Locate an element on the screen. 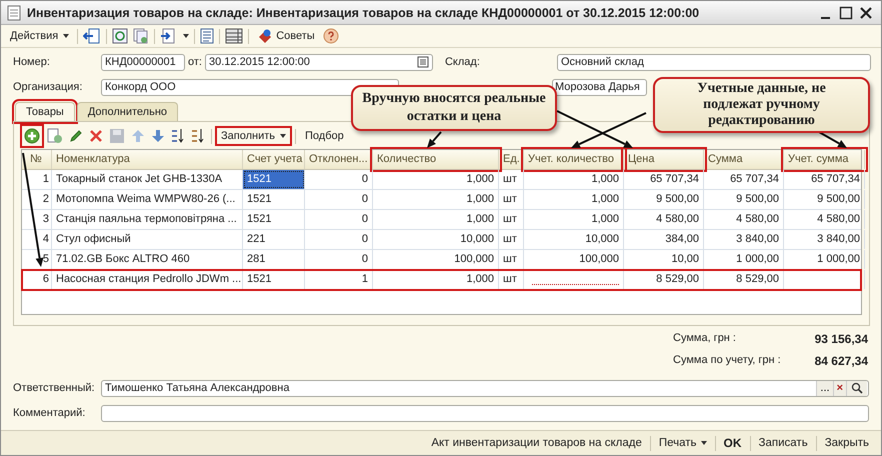 The width and height of the screenshot is (882, 456). warehouse-label: Склад: is located at coordinates (462, 62).